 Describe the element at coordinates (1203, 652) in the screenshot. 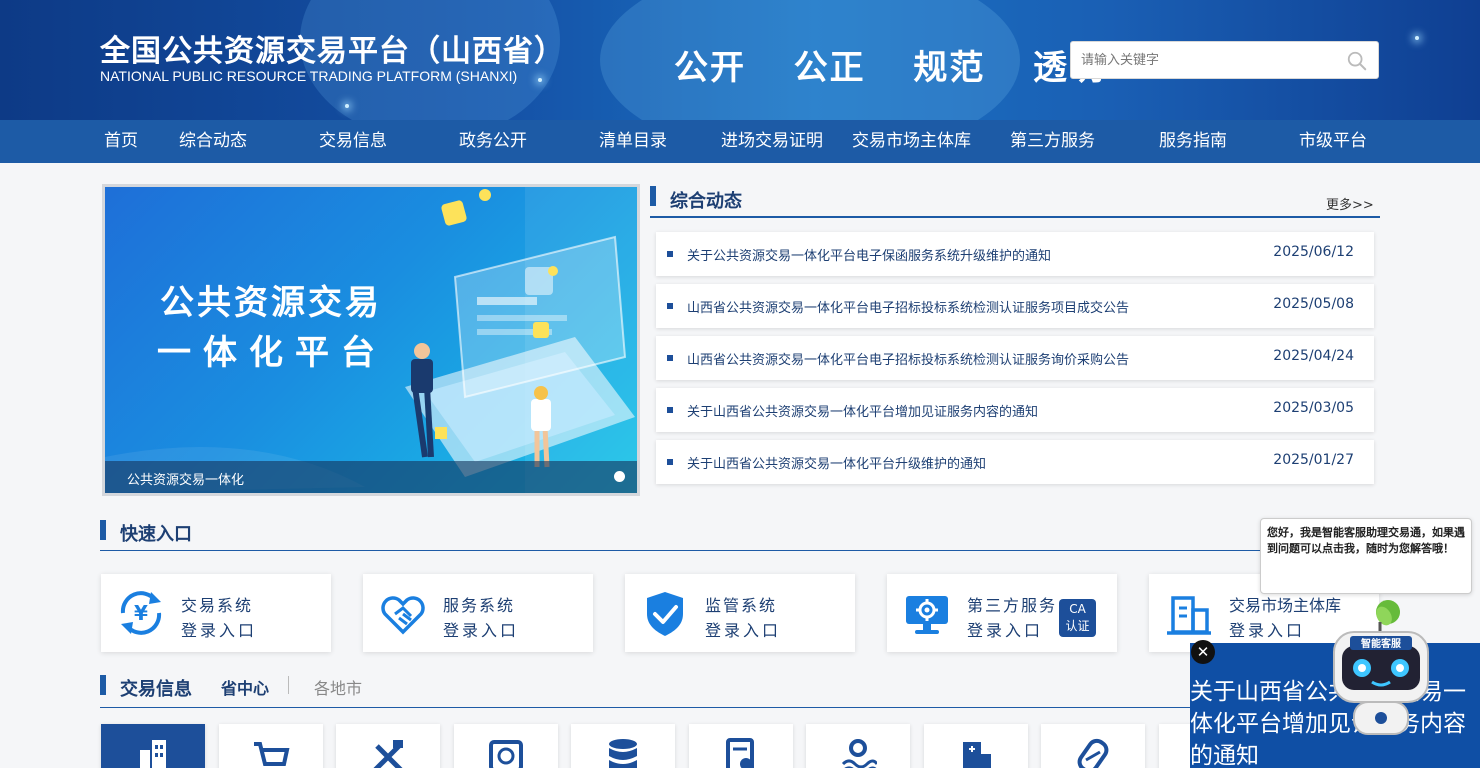

I see `close-icon: ✕` at that location.